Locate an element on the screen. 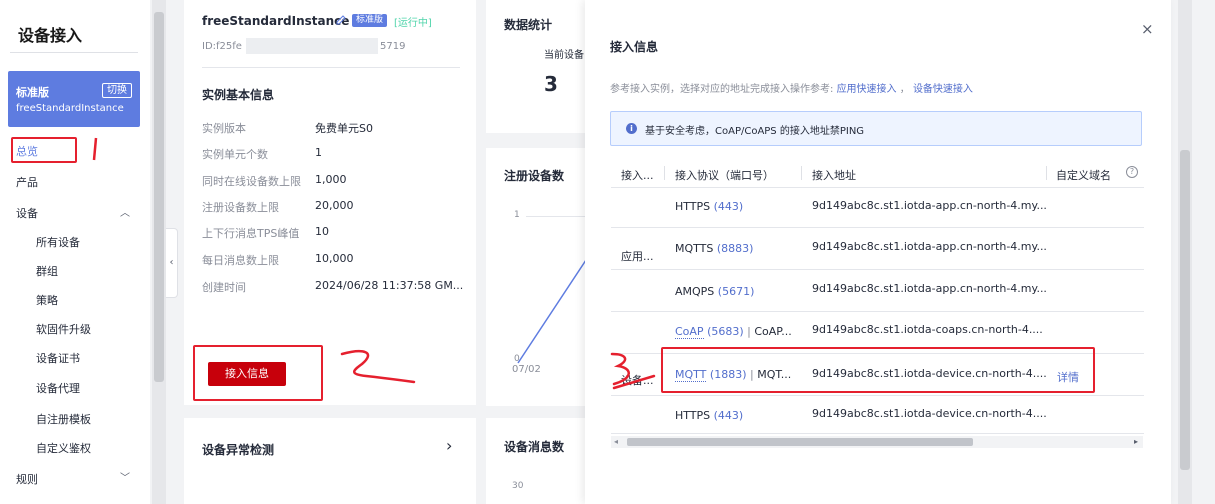  info-label: 实例单元个数 is located at coordinates (235, 154).